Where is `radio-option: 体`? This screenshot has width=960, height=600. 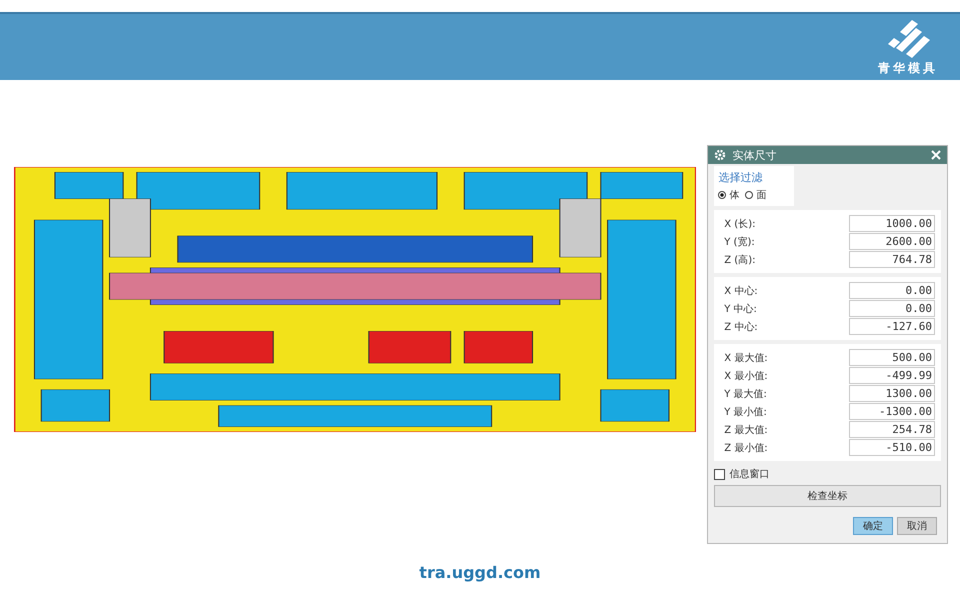
radio-option: 体 is located at coordinates (729, 195).